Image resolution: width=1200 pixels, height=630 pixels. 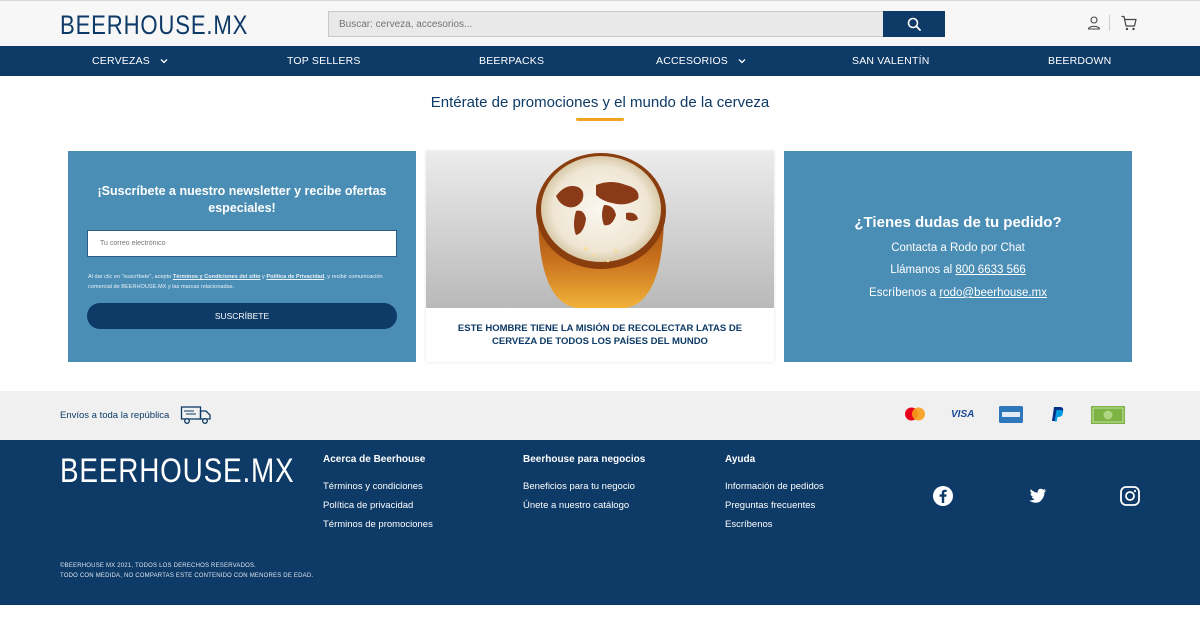 I want to click on header-divider, so click(x=1109, y=23).